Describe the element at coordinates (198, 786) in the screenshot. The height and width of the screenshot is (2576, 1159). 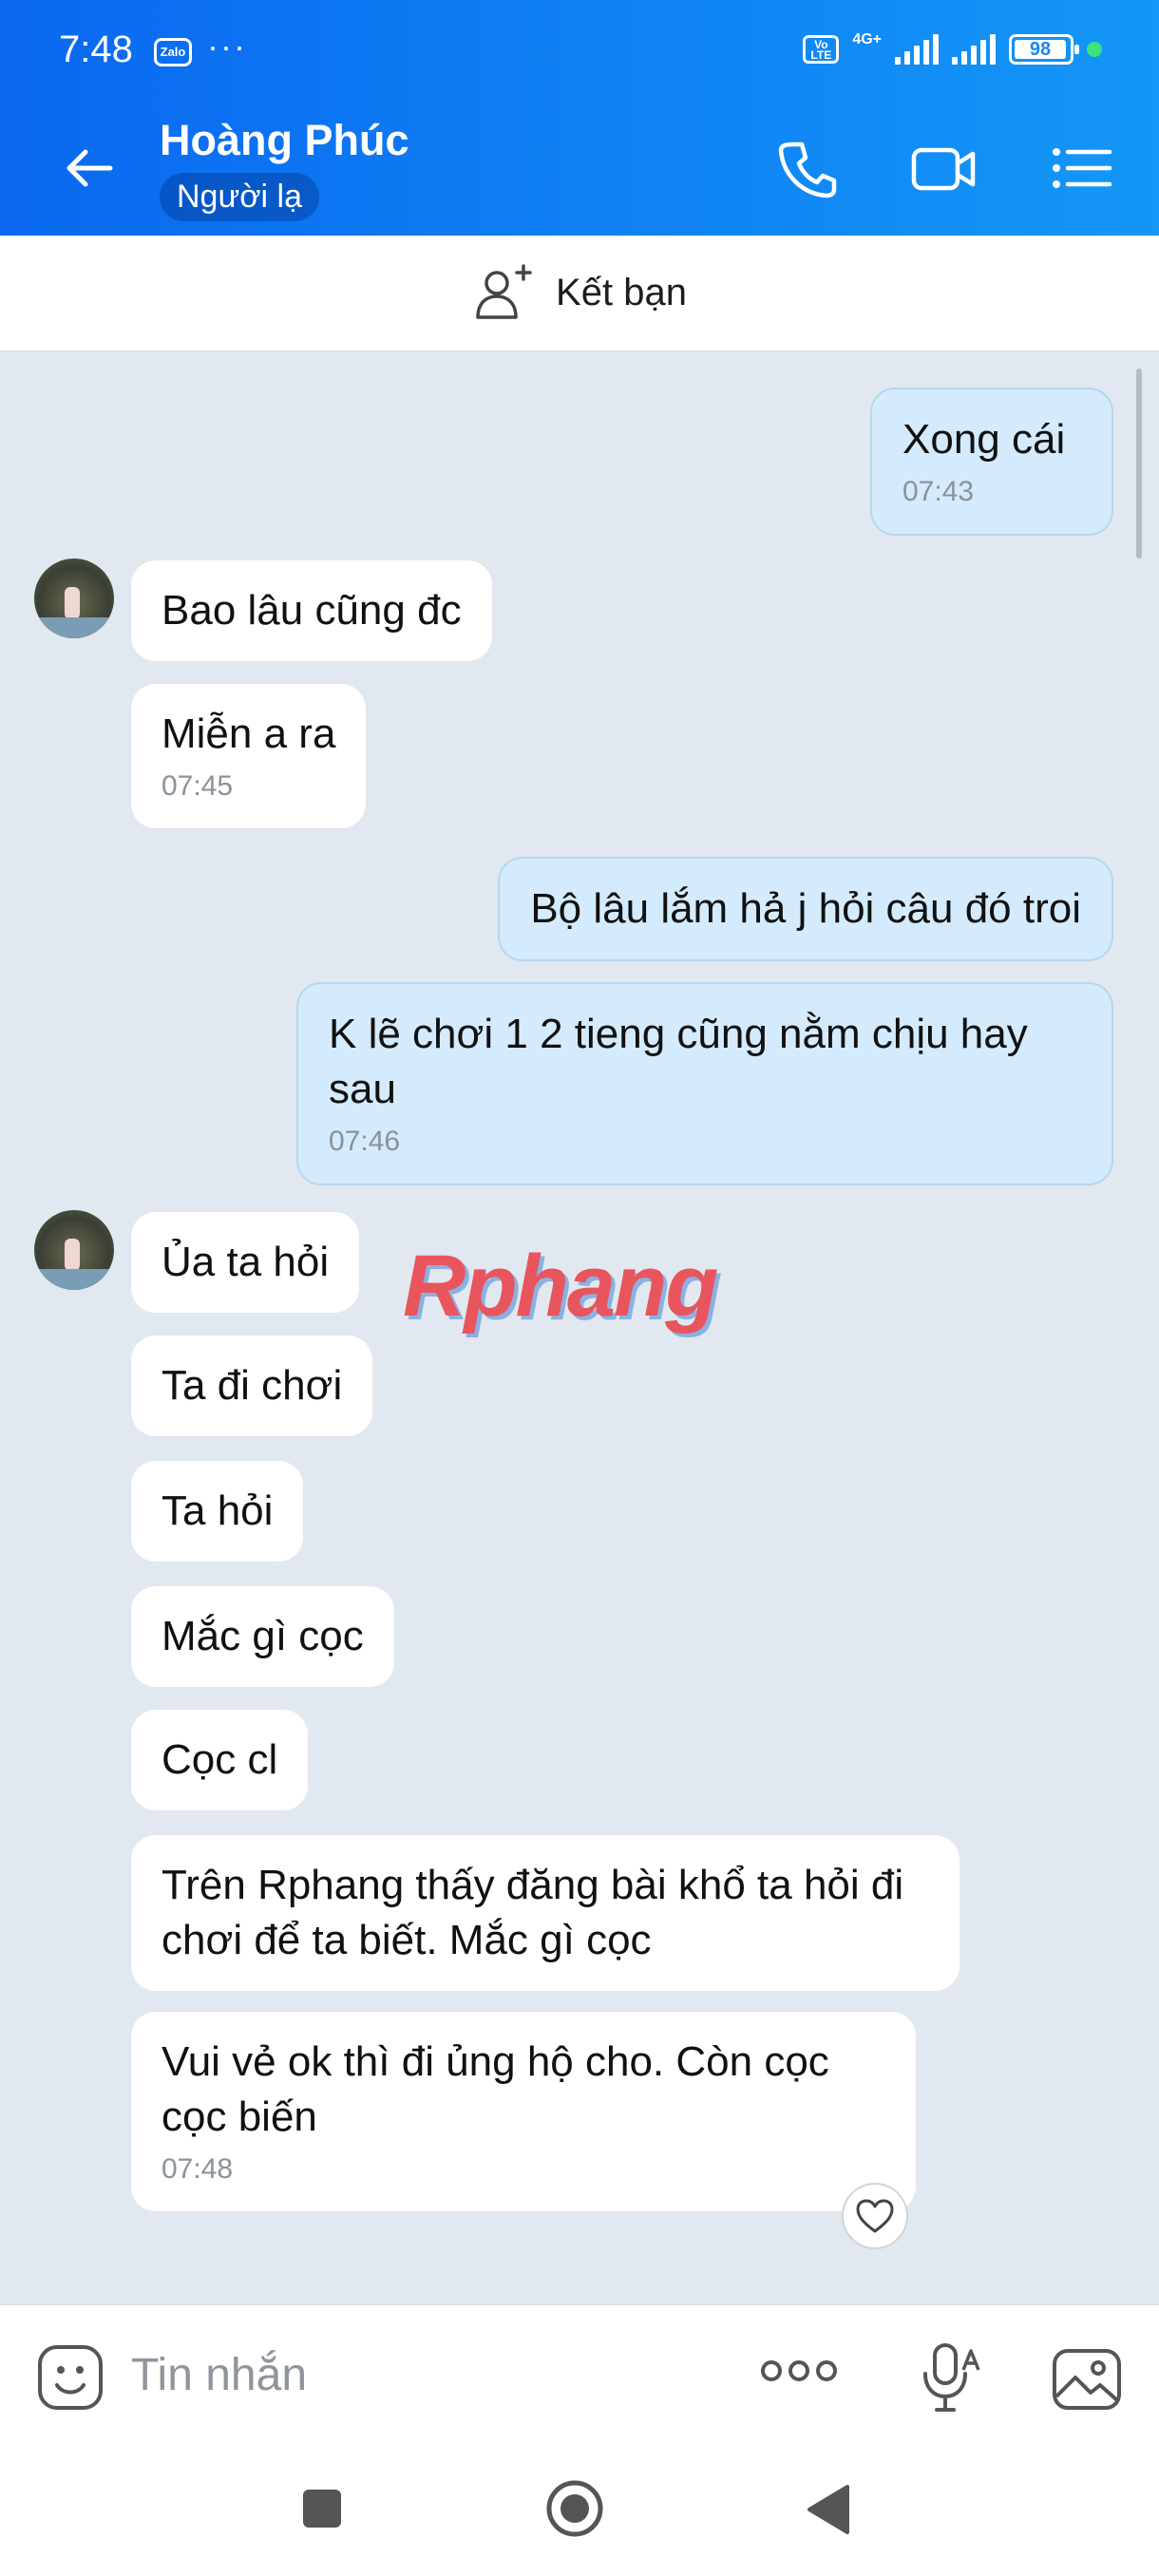
I see `message-time: 07:45` at that location.